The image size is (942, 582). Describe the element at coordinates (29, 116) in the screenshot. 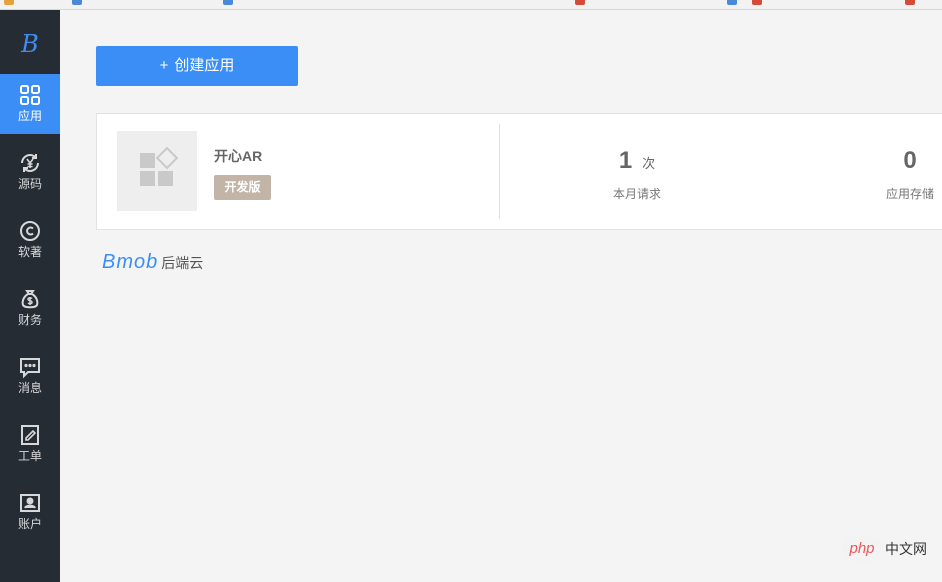

I see `sidebar-item-label: 应用` at that location.